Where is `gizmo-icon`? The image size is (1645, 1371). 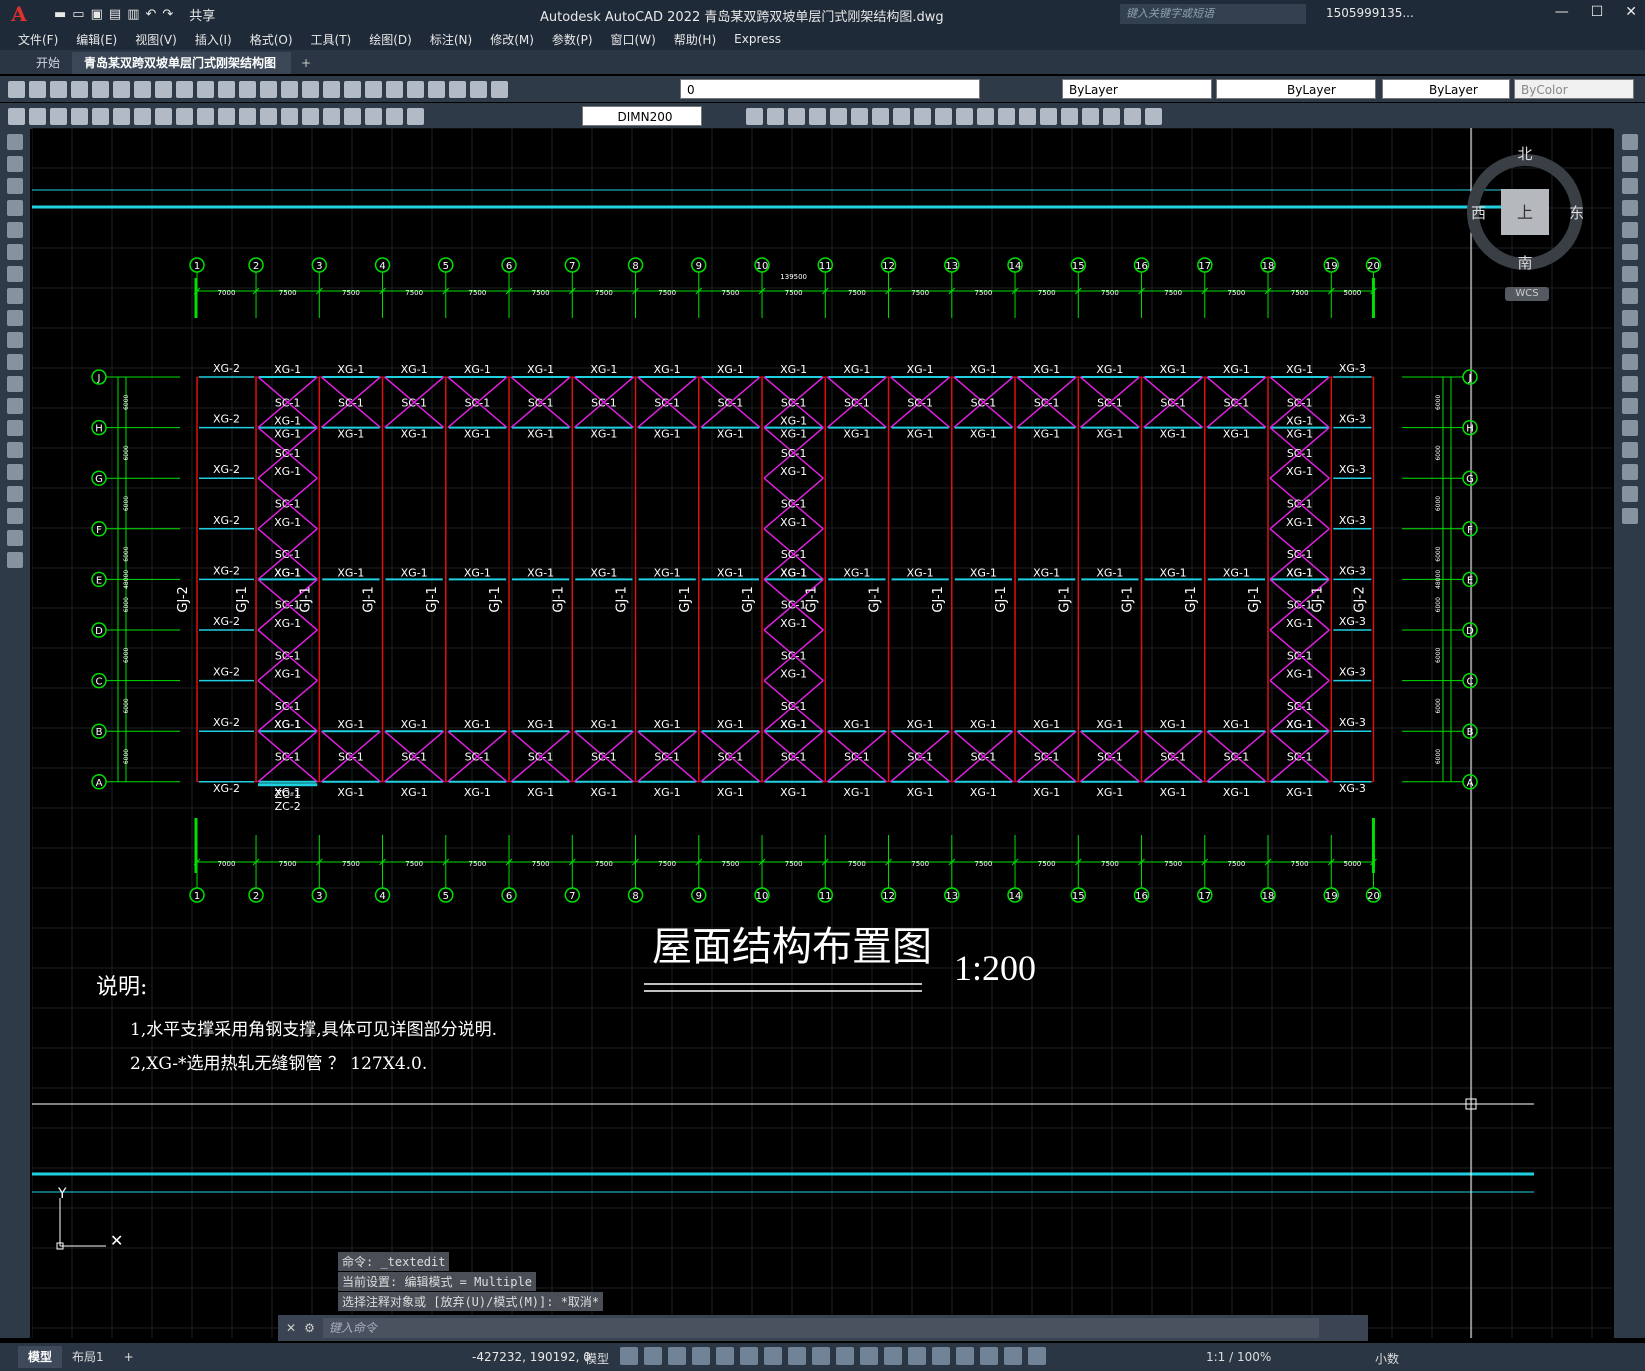
gizmo-icon is located at coordinates (965, 1356).